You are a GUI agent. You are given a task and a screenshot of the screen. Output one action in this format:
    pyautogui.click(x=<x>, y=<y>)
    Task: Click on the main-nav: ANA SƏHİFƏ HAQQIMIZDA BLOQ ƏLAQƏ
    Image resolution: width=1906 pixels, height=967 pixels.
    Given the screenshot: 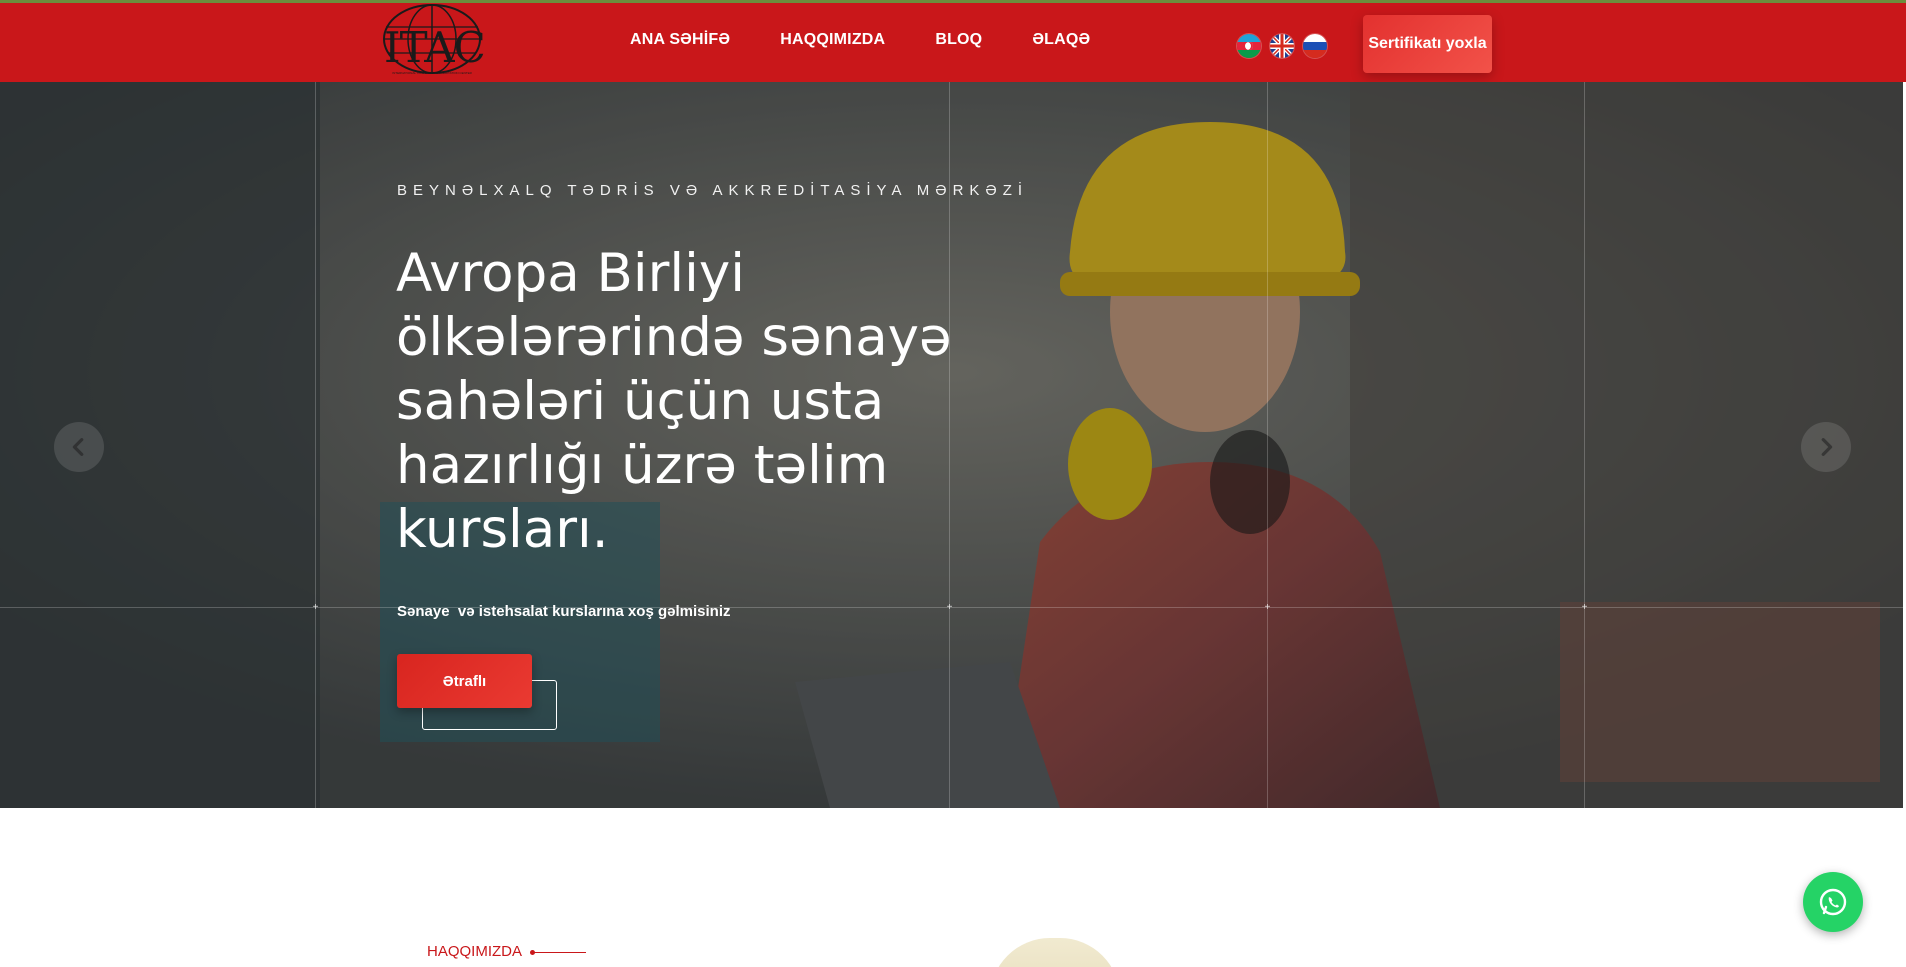 What is the action you would take?
    pyautogui.click(x=885, y=40)
    